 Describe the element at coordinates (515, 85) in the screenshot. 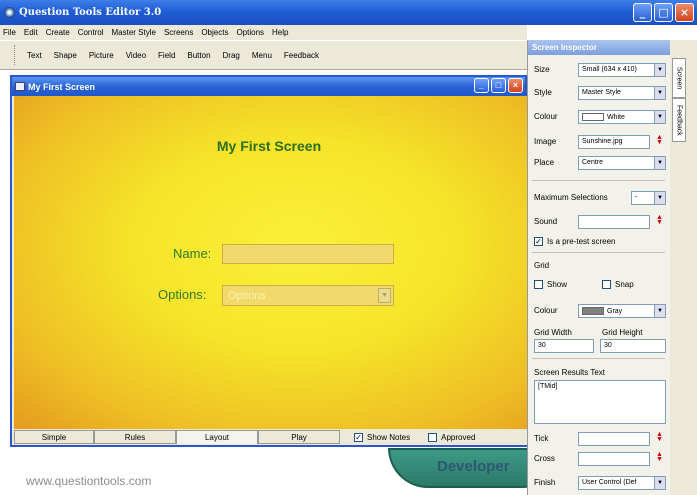

I see `child-close-button: ×` at that location.